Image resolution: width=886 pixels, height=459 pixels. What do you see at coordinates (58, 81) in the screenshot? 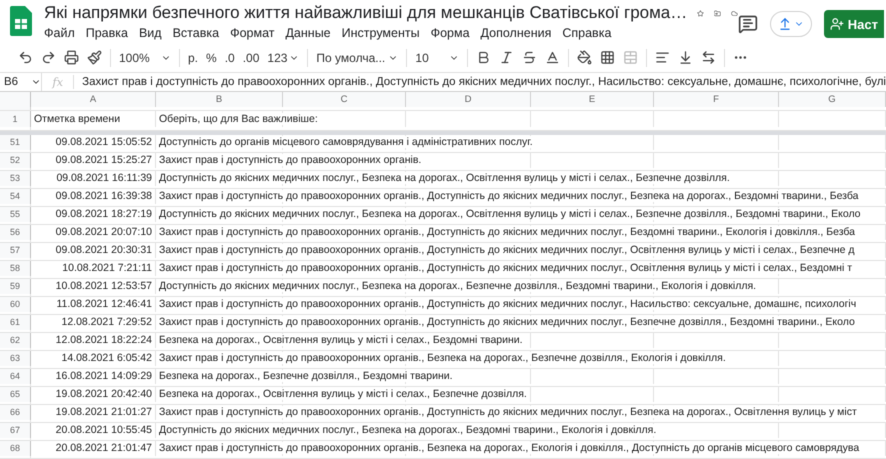
I see `function-label: fx` at bounding box center [58, 81].